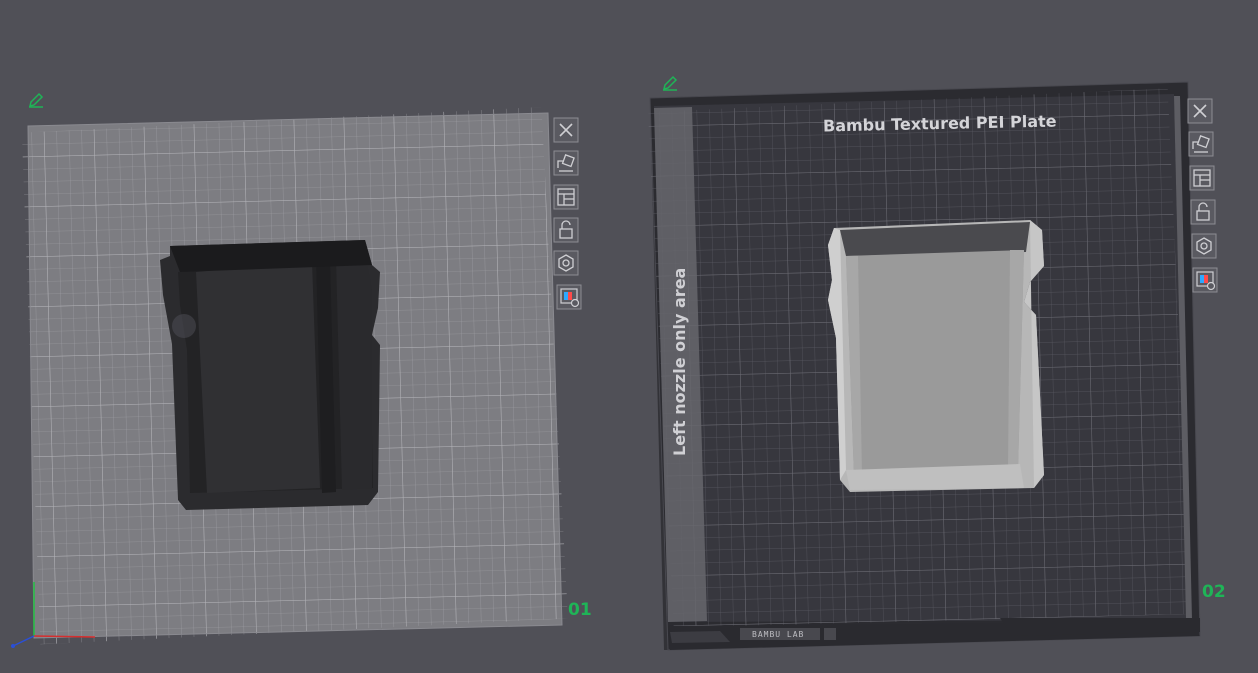  Describe the element at coordinates (569, 297) in the screenshot. I see `filament-plate-1-button` at that location.